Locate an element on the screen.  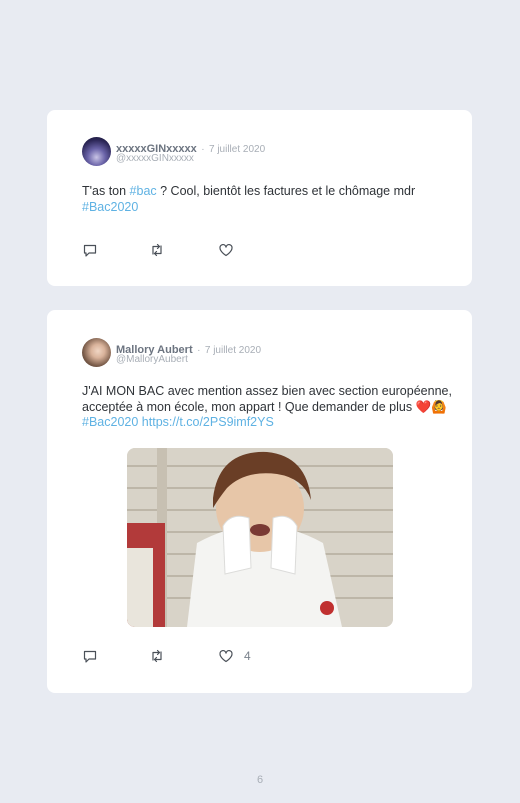
user-handle: @MalloryAubert is located at coordinates (152, 359).